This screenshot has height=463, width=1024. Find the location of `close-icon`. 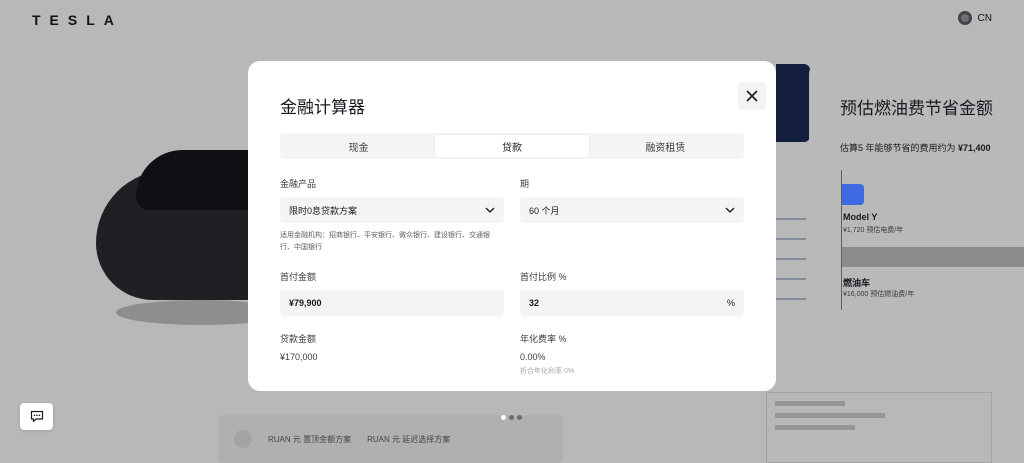

close-icon is located at coordinates (752, 96).